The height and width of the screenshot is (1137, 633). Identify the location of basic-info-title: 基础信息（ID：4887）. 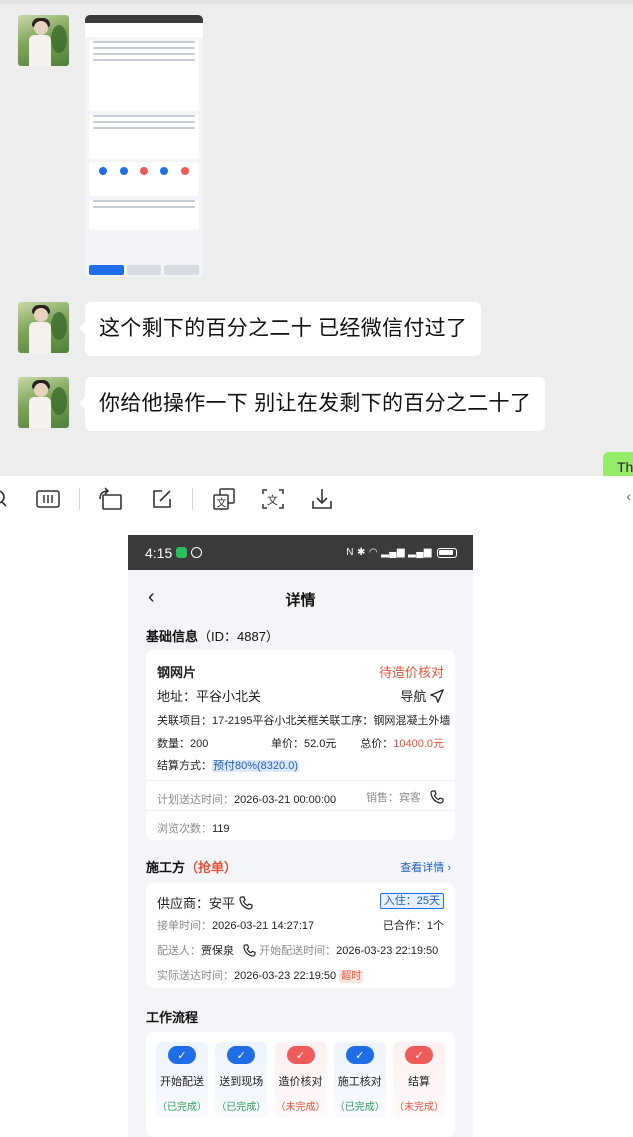
(212, 636).